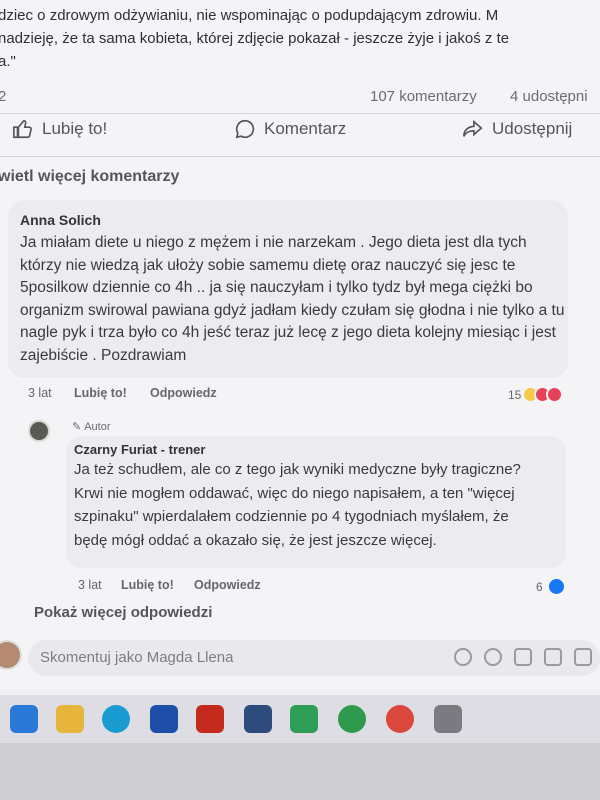 Image resolution: width=600 pixels, height=800 pixels. I want to click on share-button: Udostępnij, so click(517, 129).